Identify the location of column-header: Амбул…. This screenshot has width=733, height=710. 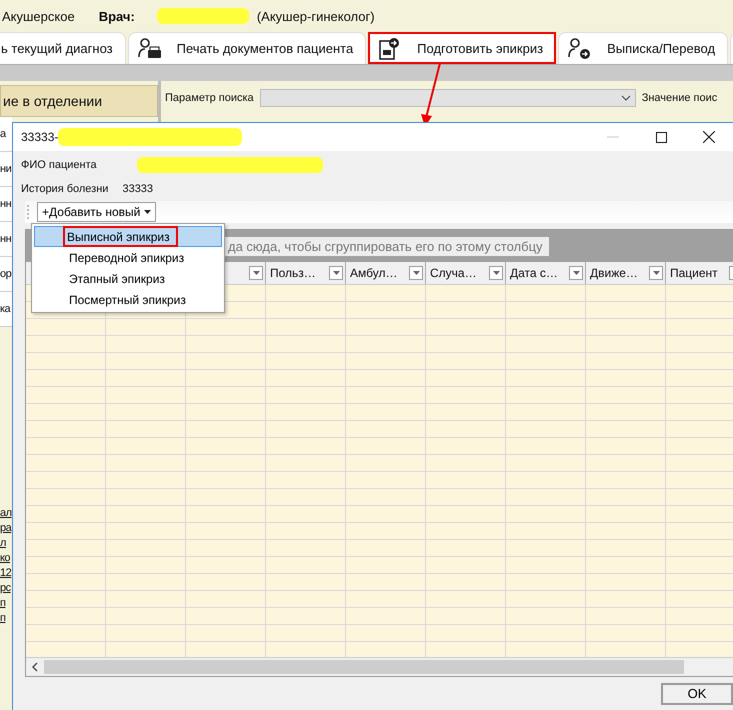
(374, 273).